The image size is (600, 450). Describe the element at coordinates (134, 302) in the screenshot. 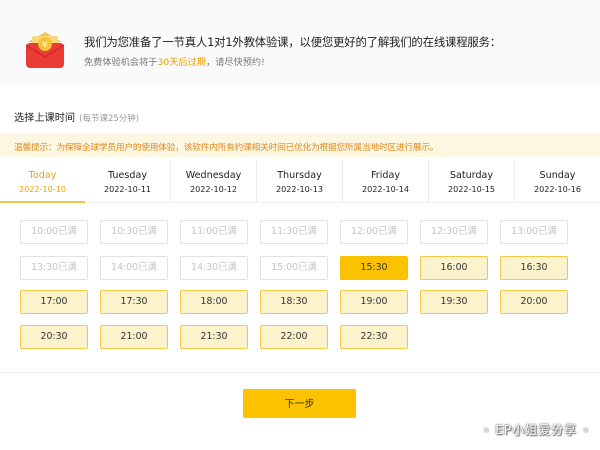

I see `time-slot: 17:30` at that location.